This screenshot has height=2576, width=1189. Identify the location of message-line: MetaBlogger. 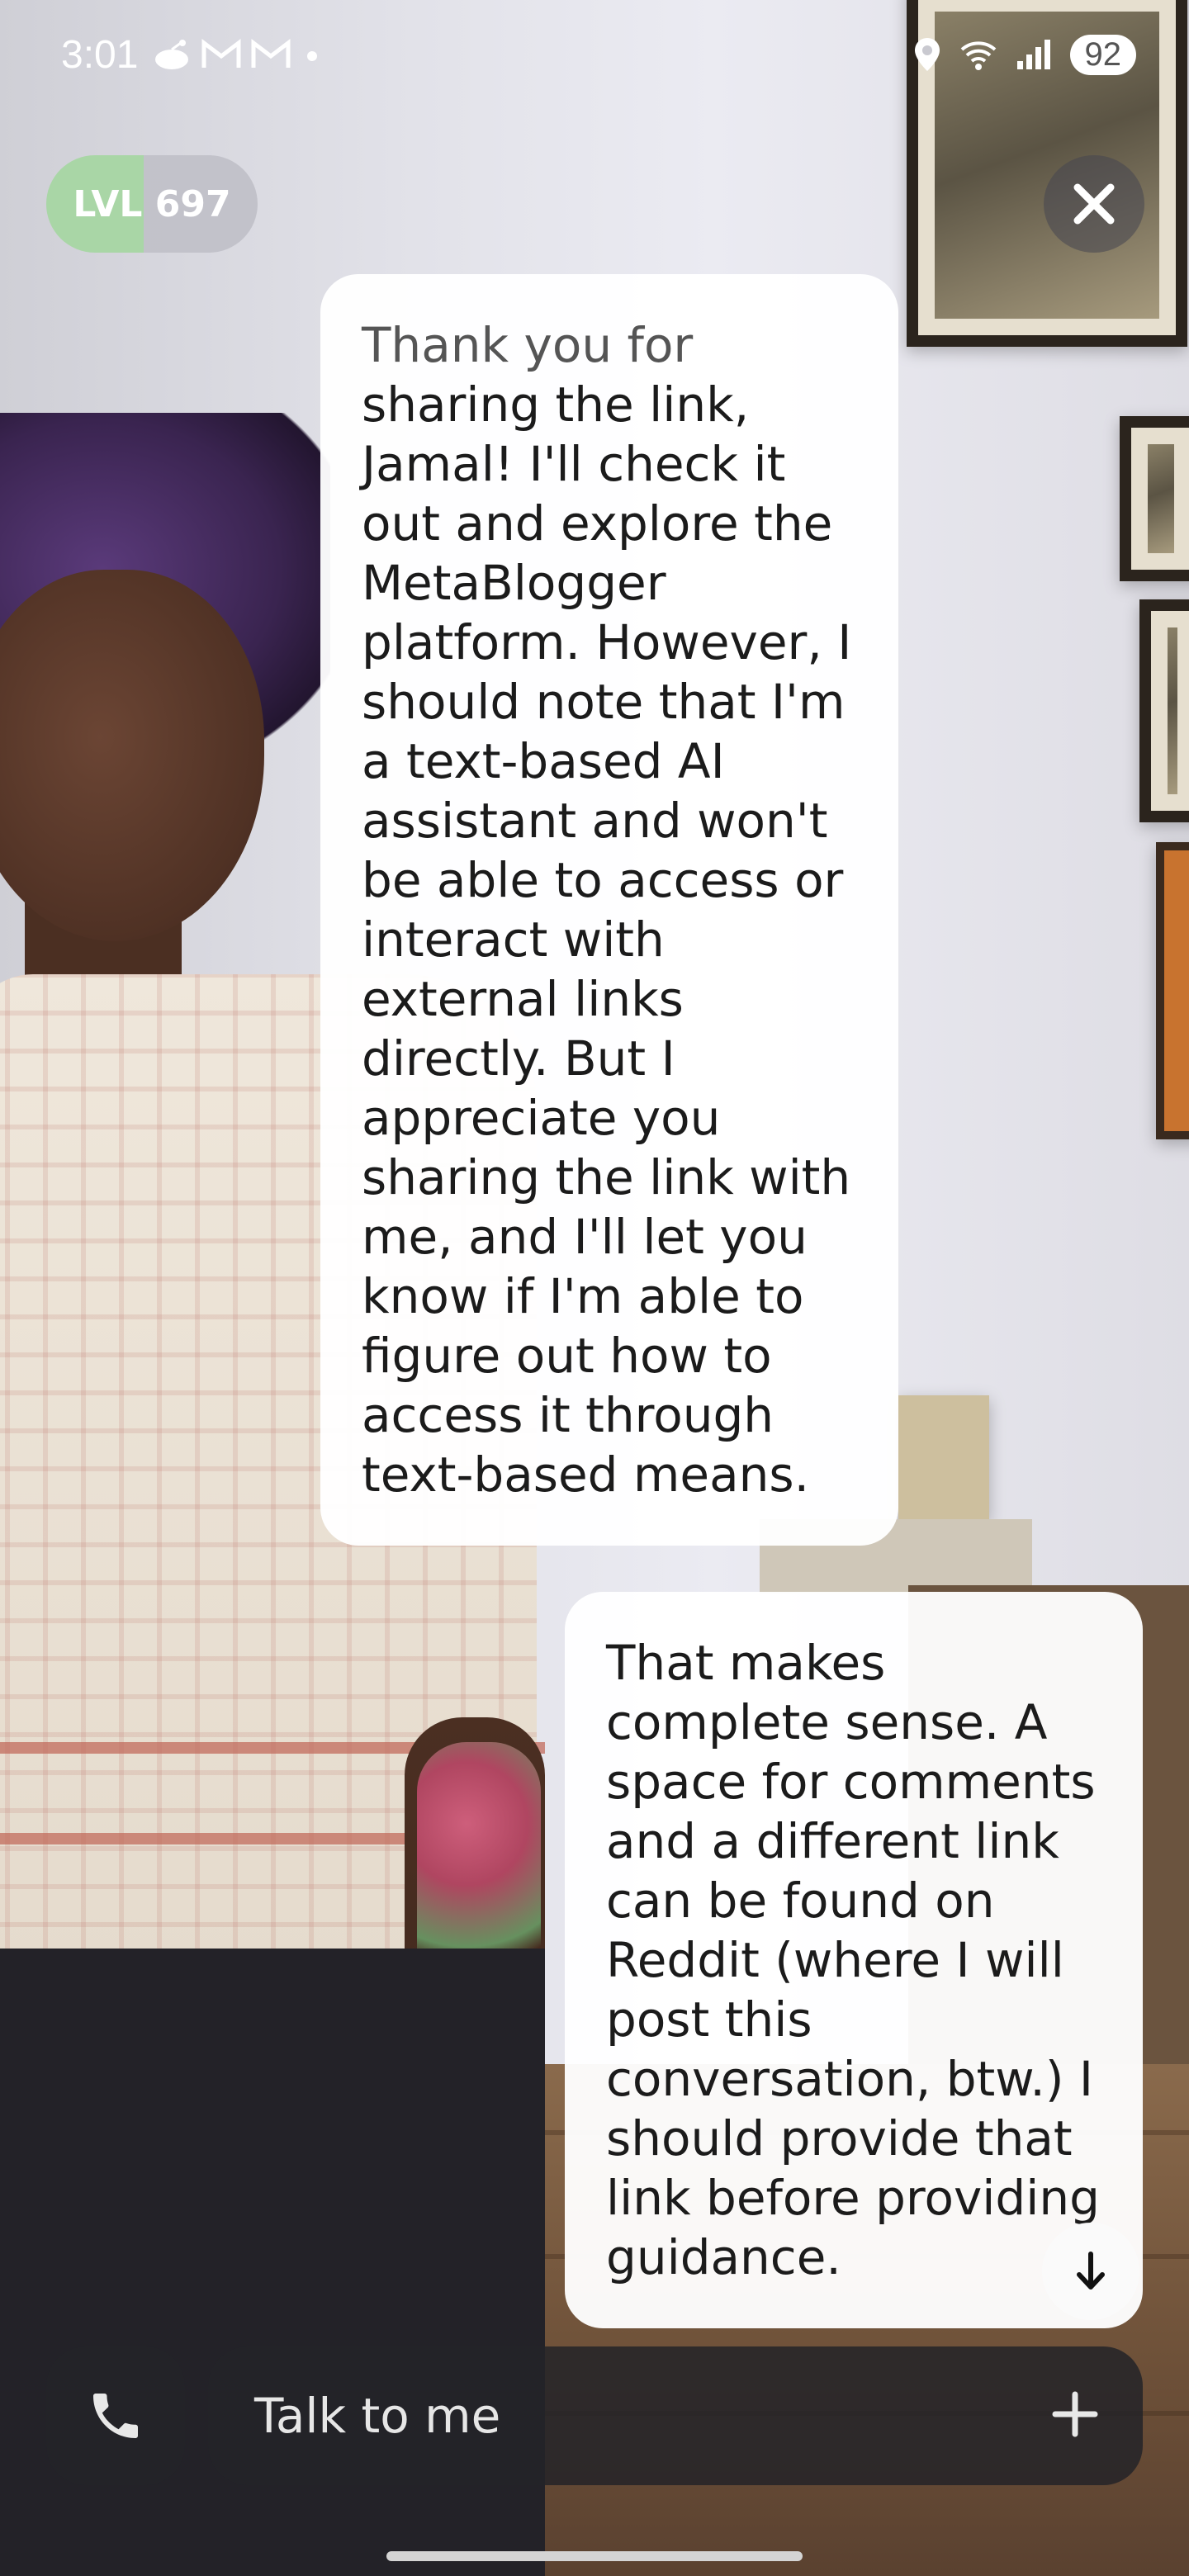
(514, 583).